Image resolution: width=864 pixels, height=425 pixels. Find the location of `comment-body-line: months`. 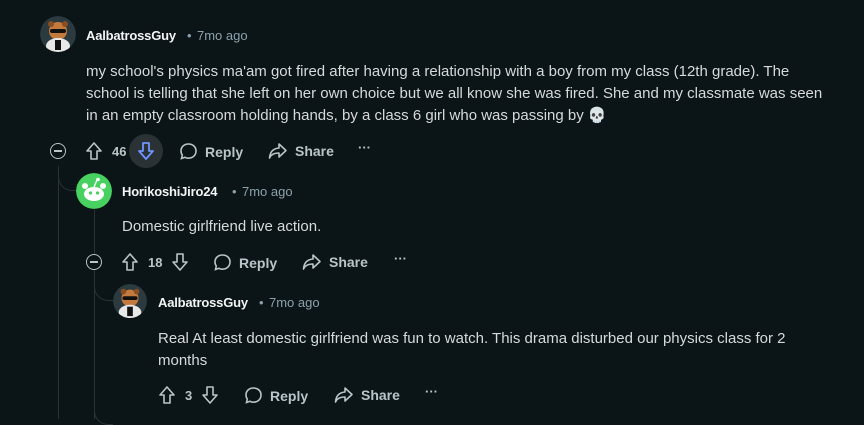

comment-body-line: months is located at coordinates (183, 360).